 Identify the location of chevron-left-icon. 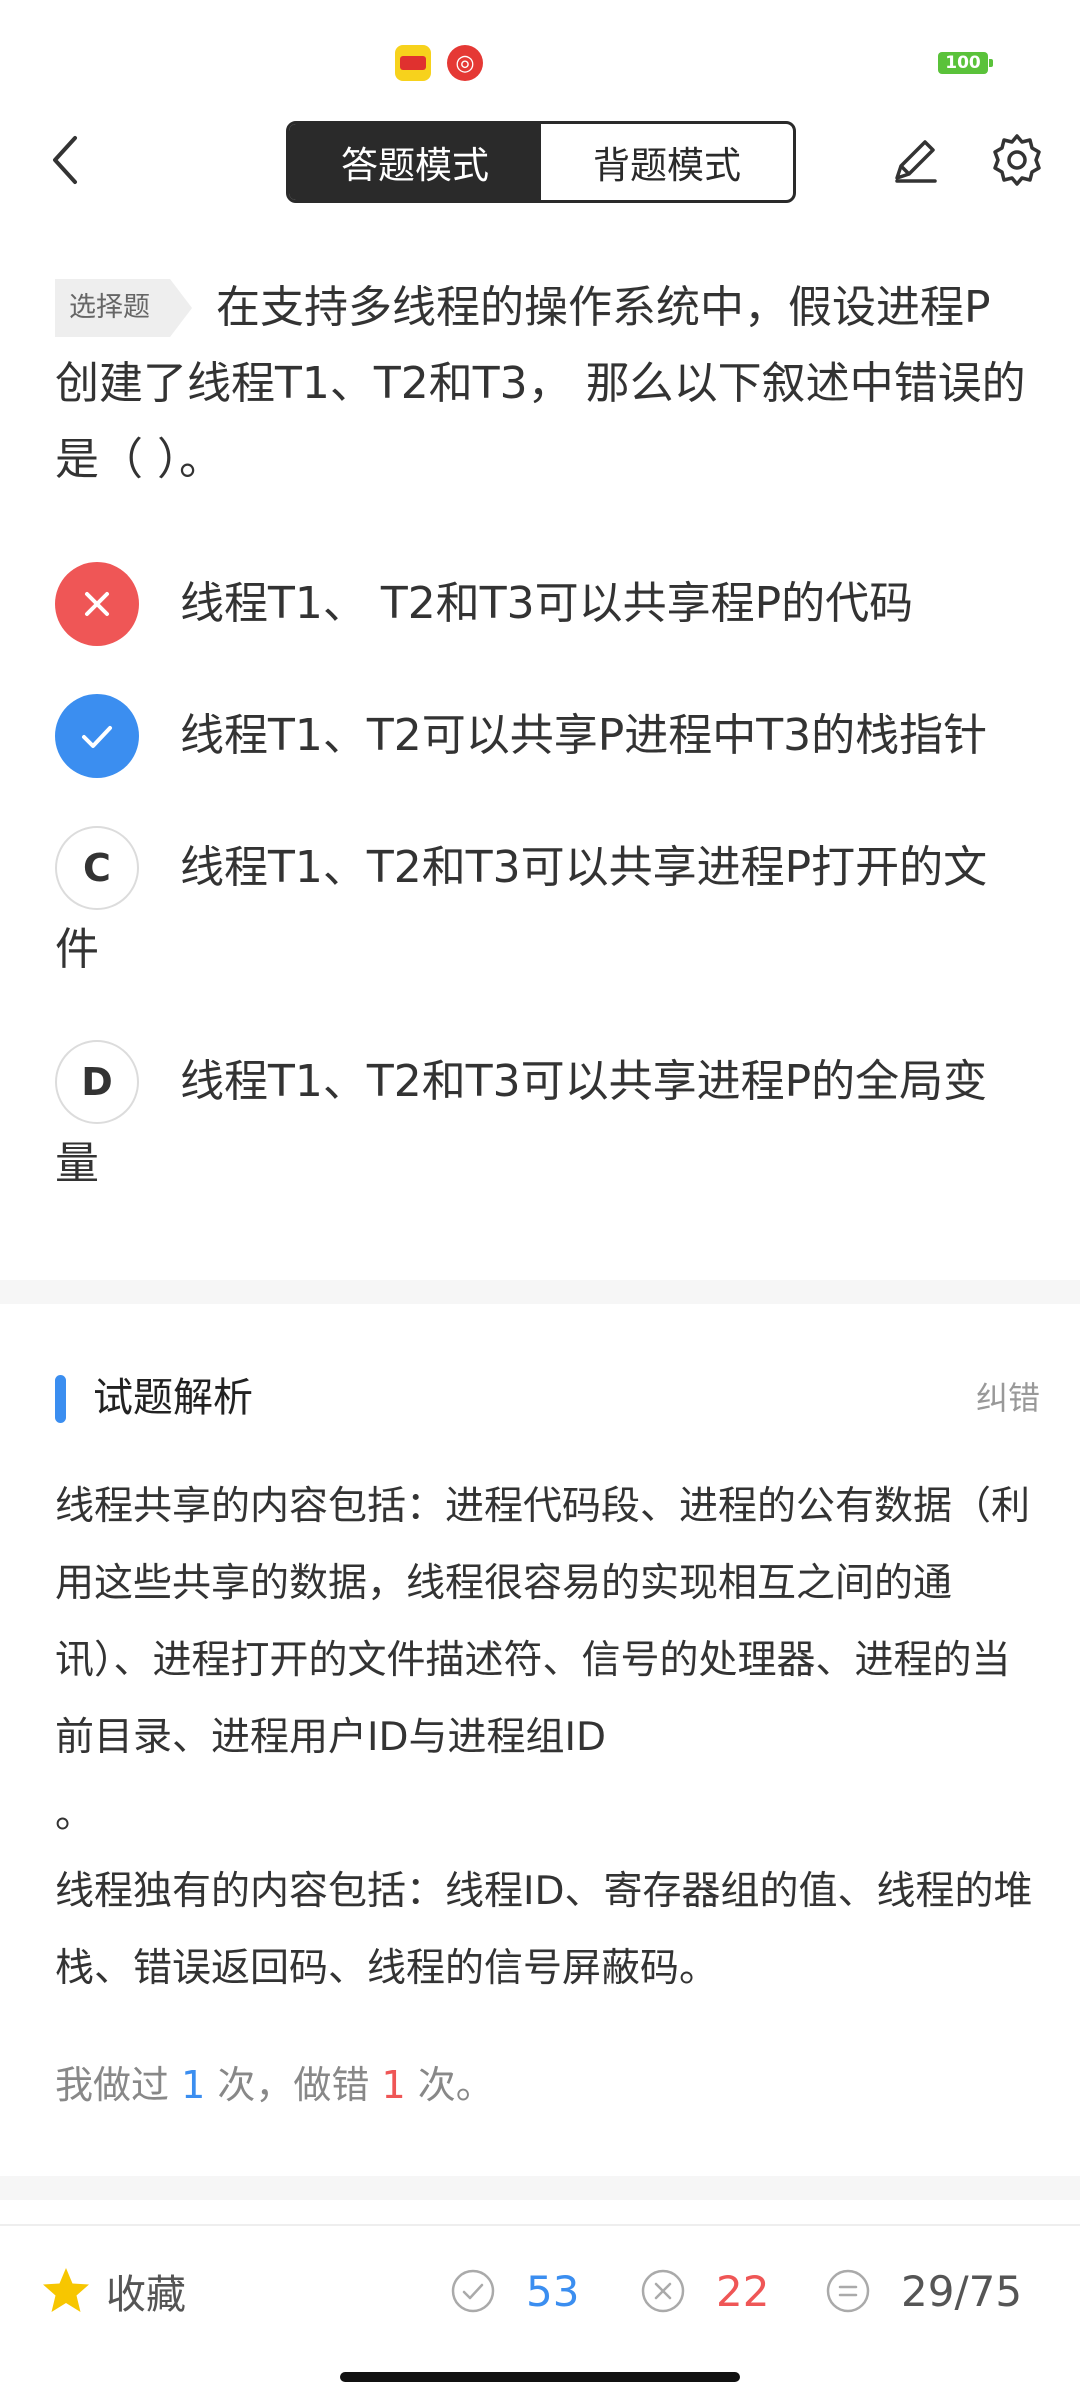
(65, 160).